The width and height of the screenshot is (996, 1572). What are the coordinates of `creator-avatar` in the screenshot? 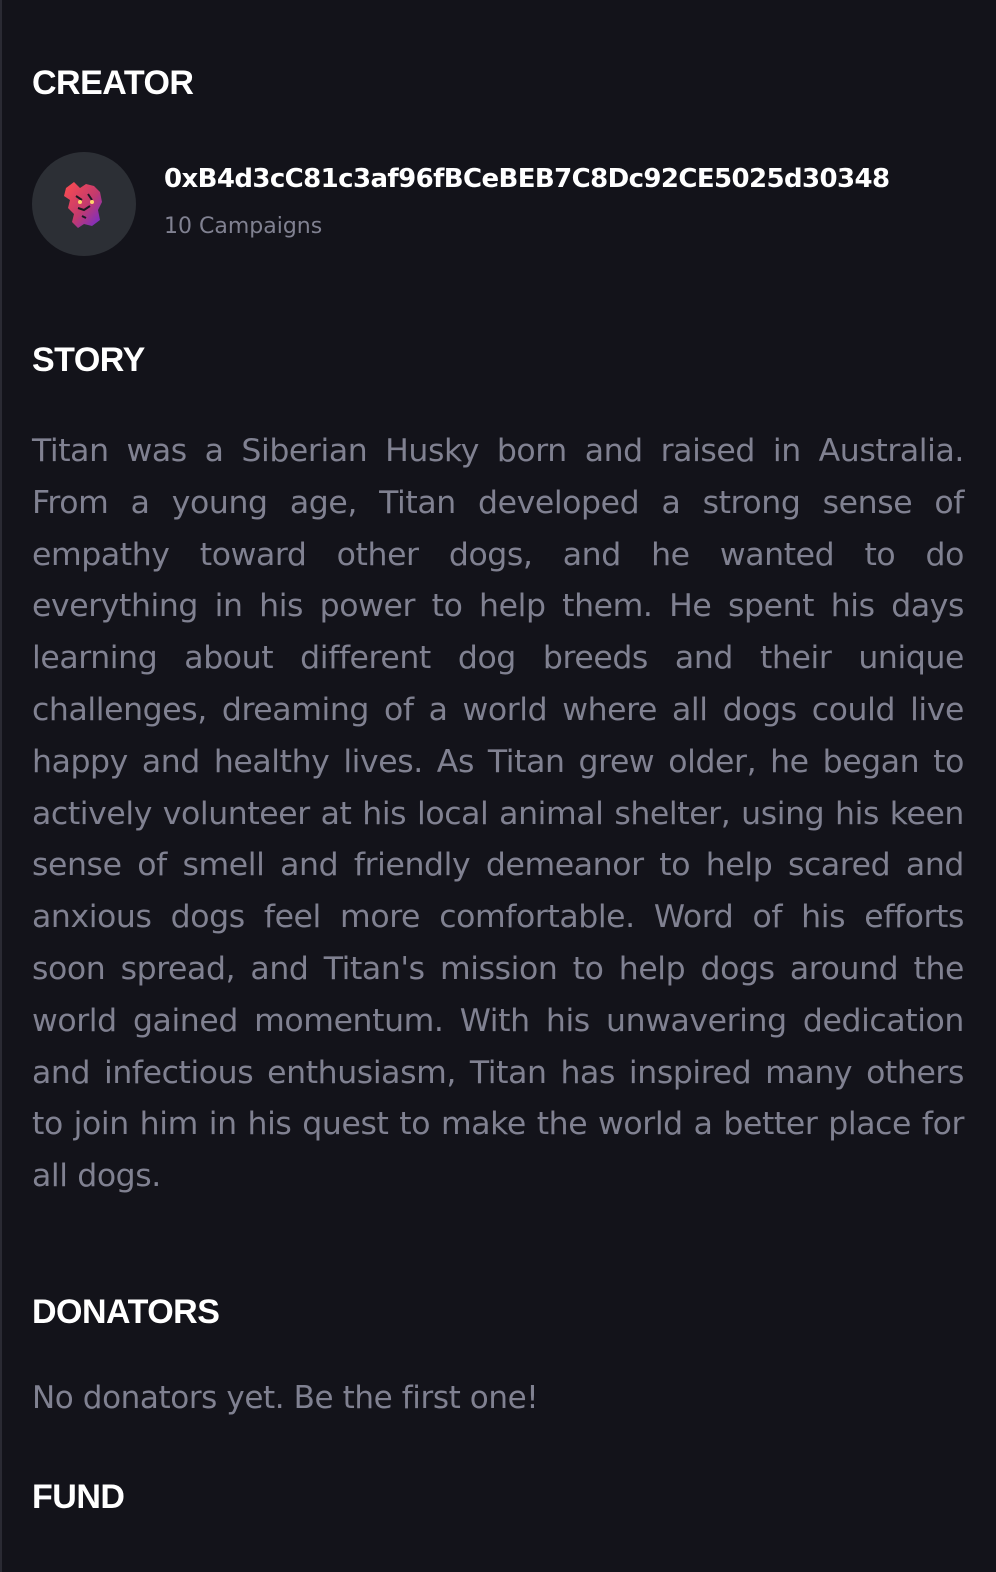 It's located at (84, 204).